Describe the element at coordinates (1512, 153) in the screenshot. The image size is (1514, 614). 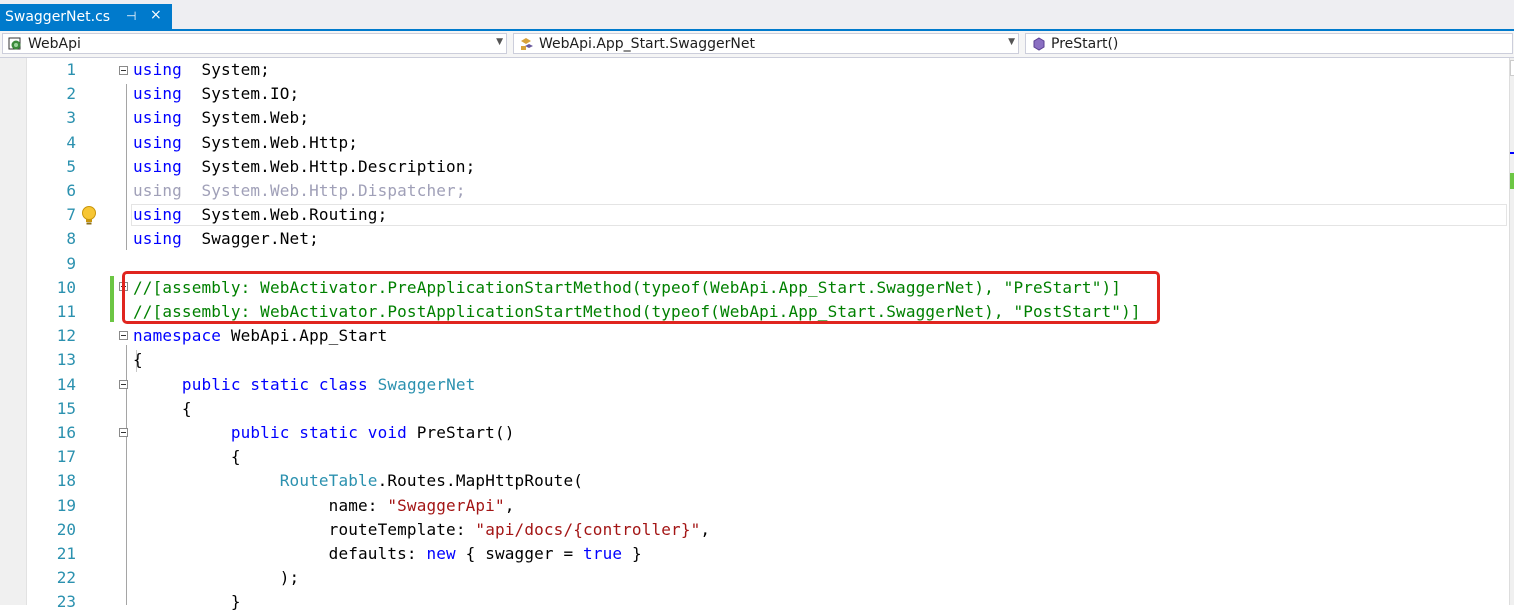
I see `scroll-marker` at that location.